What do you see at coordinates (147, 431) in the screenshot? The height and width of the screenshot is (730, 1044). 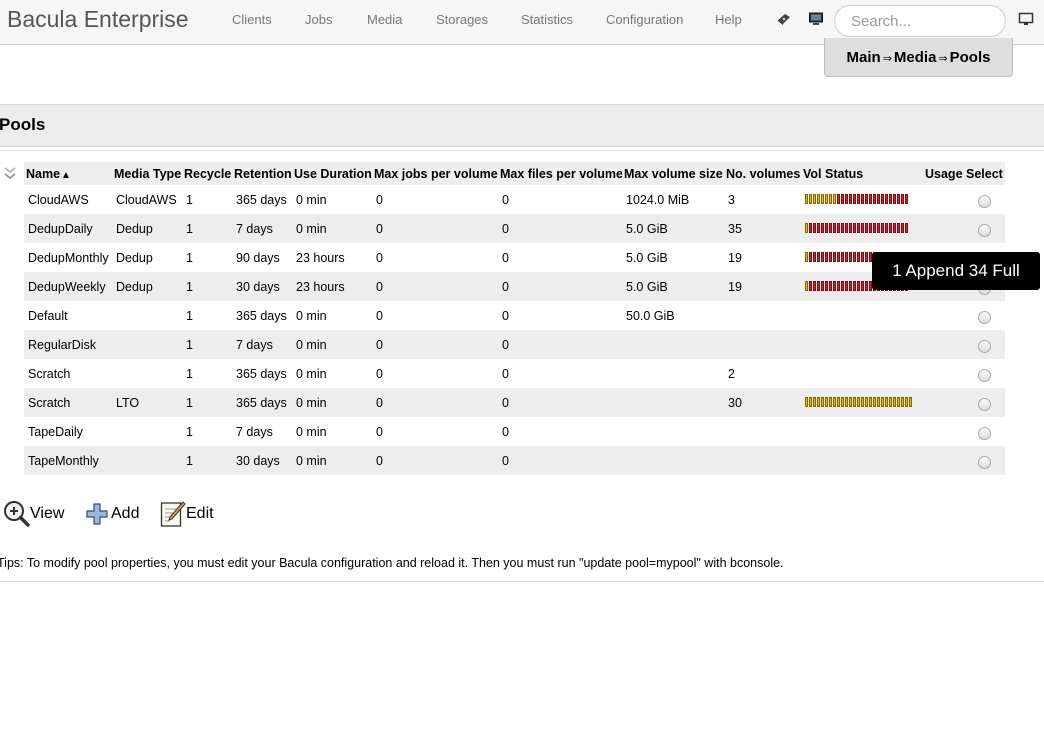 I see `cell-media-type` at bounding box center [147, 431].